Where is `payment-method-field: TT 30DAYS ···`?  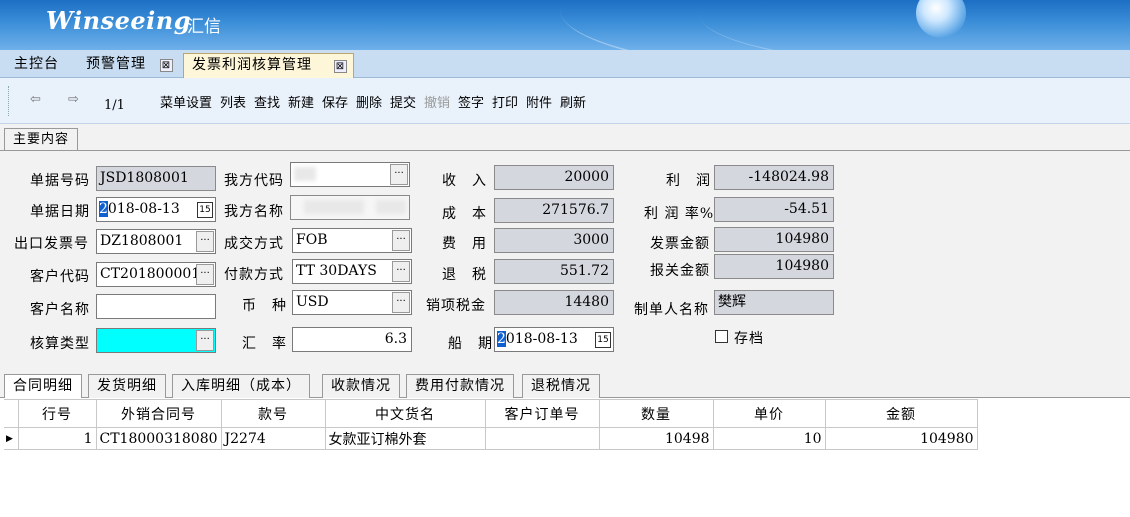 payment-method-field: TT 30DAYS ··· is located at coordinates (352, 271).